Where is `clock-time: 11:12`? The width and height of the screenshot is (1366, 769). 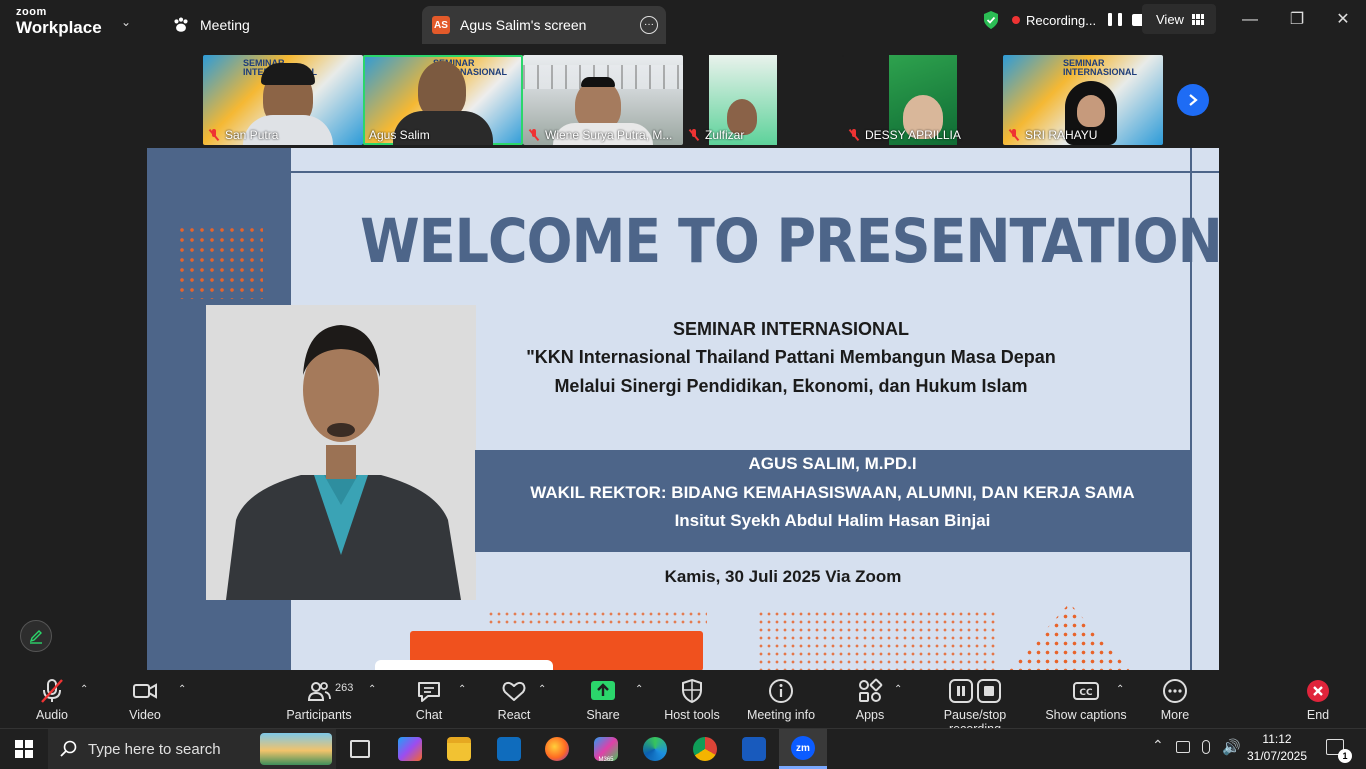
clock-time: 11:12 is located at coordinates (1277, 739).